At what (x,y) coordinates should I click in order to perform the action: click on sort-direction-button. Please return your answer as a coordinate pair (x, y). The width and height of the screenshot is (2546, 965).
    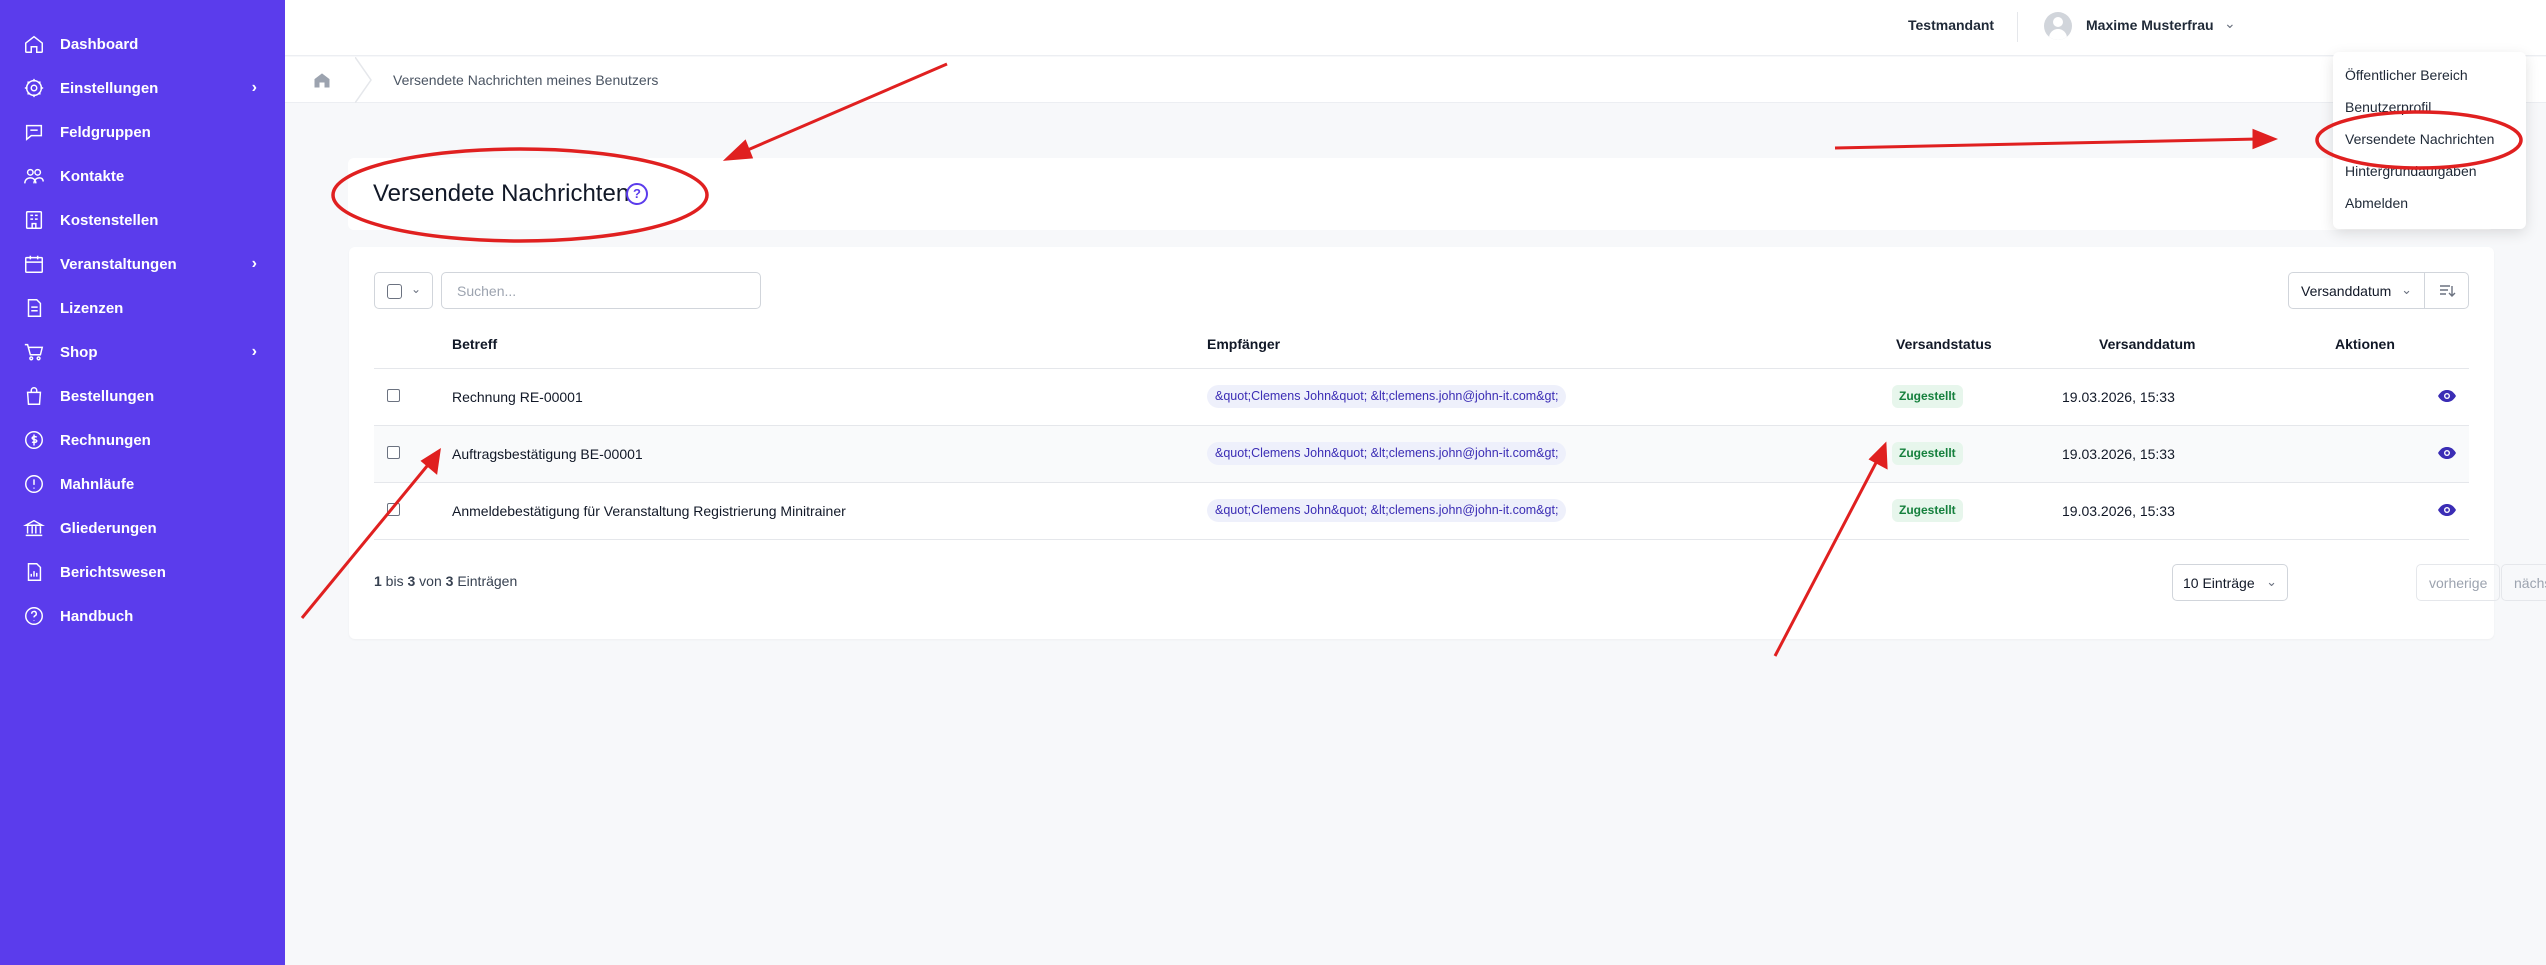
    Looking at the image, I should click on (2446, 290).